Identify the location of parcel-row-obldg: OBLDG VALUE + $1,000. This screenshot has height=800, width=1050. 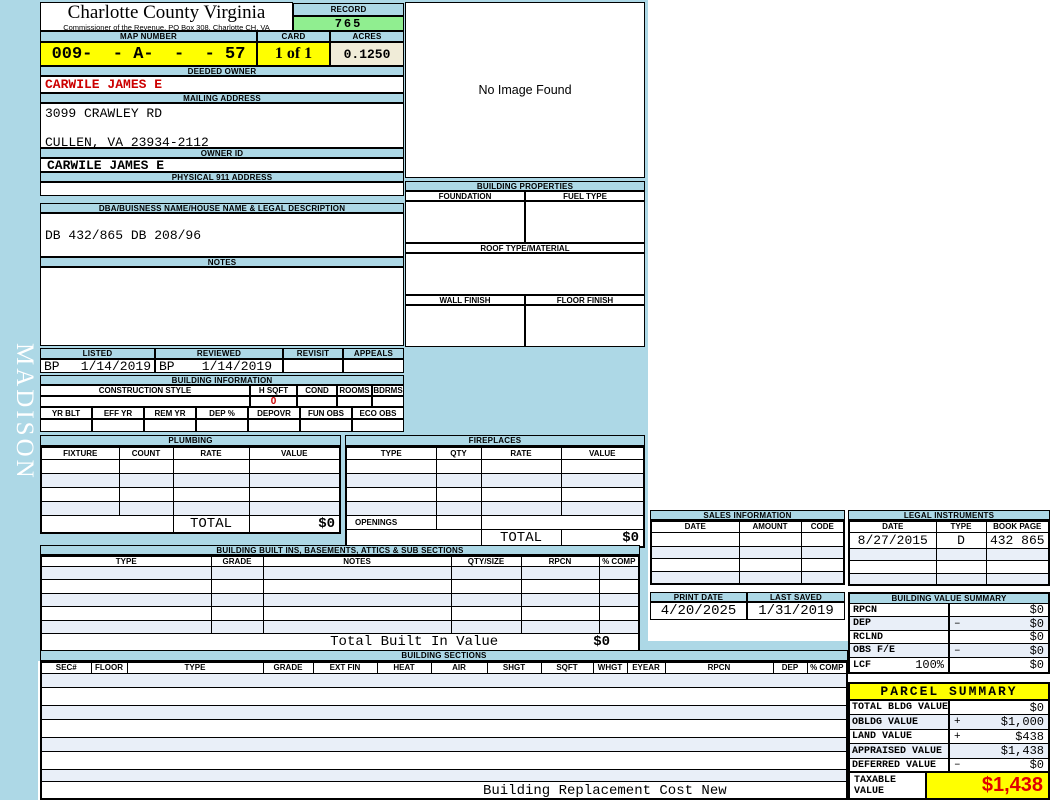
(949, 722).